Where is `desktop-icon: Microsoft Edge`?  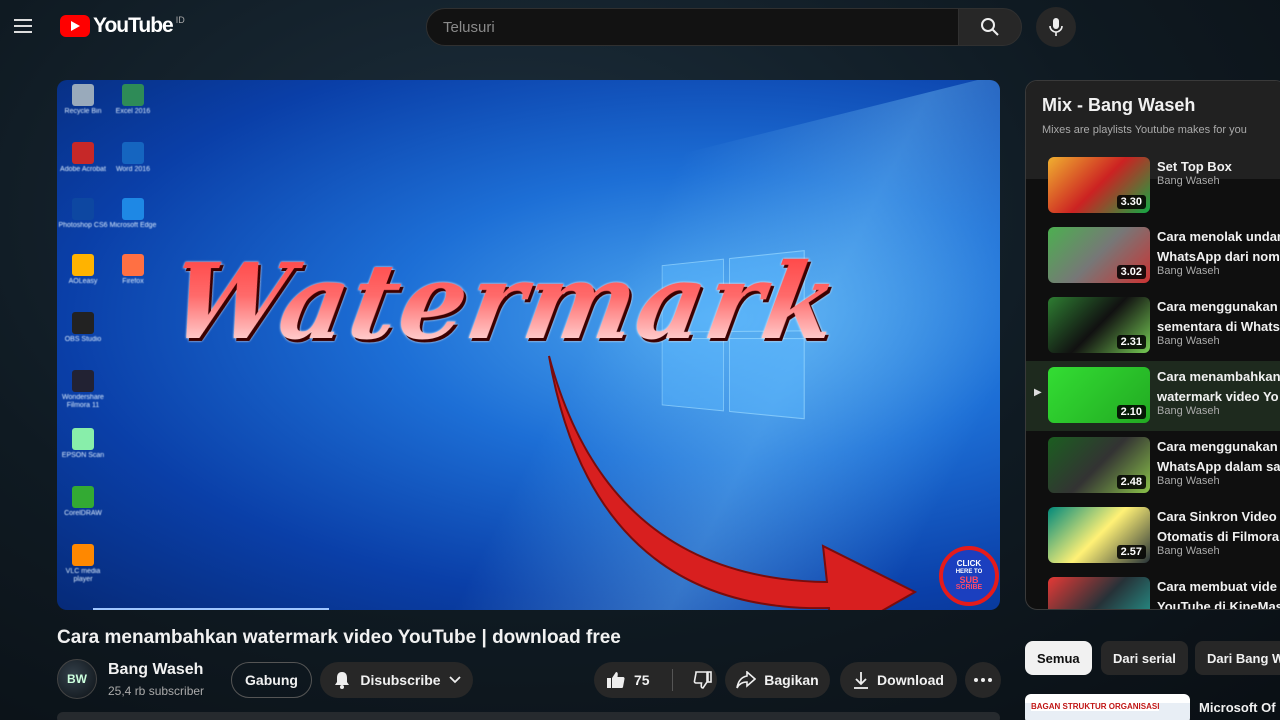 desktop-icon: Microsoft Edge is located at coordinates (133, 214).